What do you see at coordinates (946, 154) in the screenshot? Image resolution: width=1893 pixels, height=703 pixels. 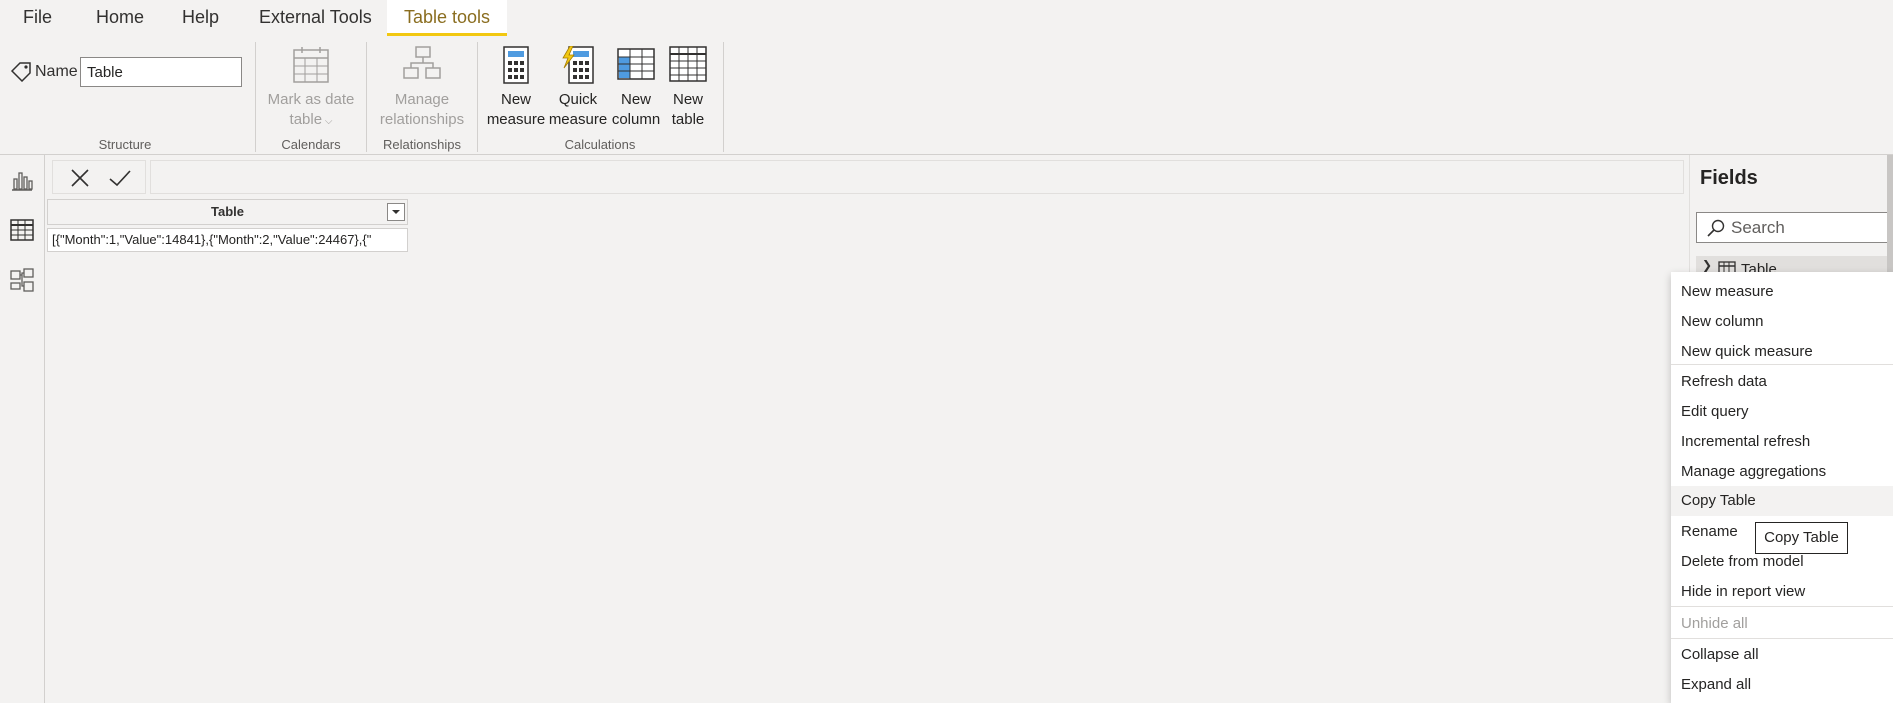 I see `ribbon-border` at bounding box center [946, 154].